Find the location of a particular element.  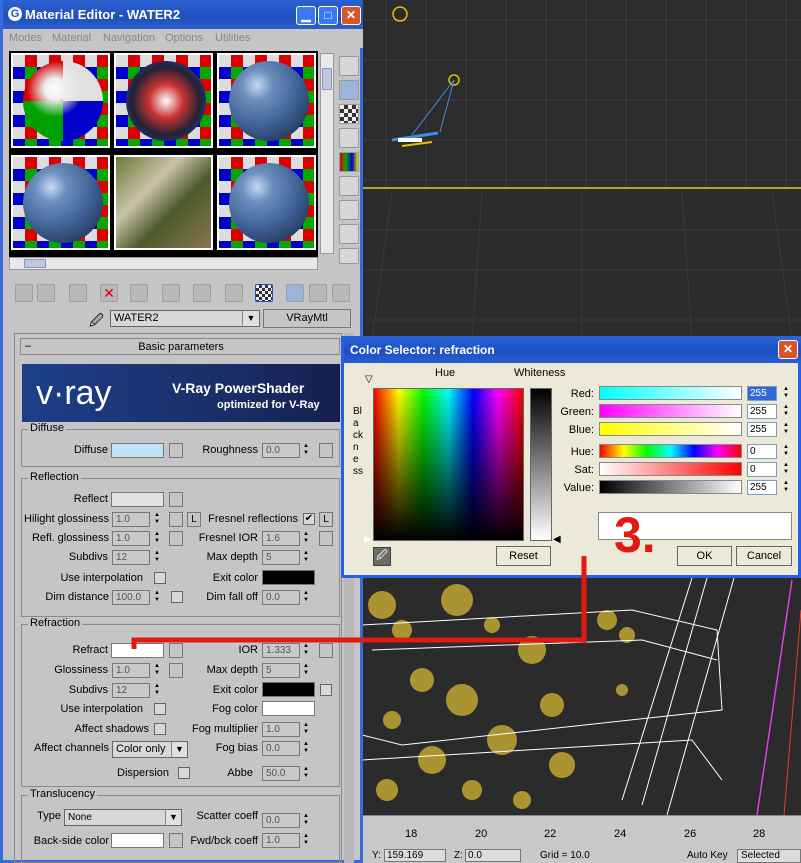

step-annotation: 3. is located at coordinates (635, 535).